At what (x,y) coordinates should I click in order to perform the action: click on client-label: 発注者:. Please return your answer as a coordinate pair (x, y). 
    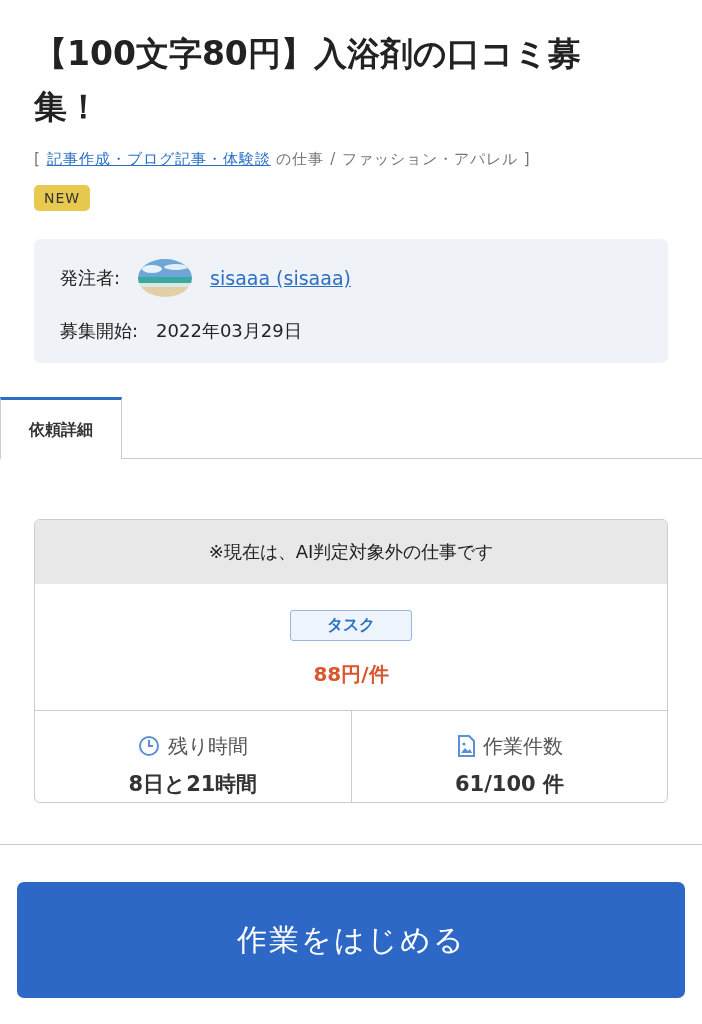
    Looking at the image, I should click on (90, 277).